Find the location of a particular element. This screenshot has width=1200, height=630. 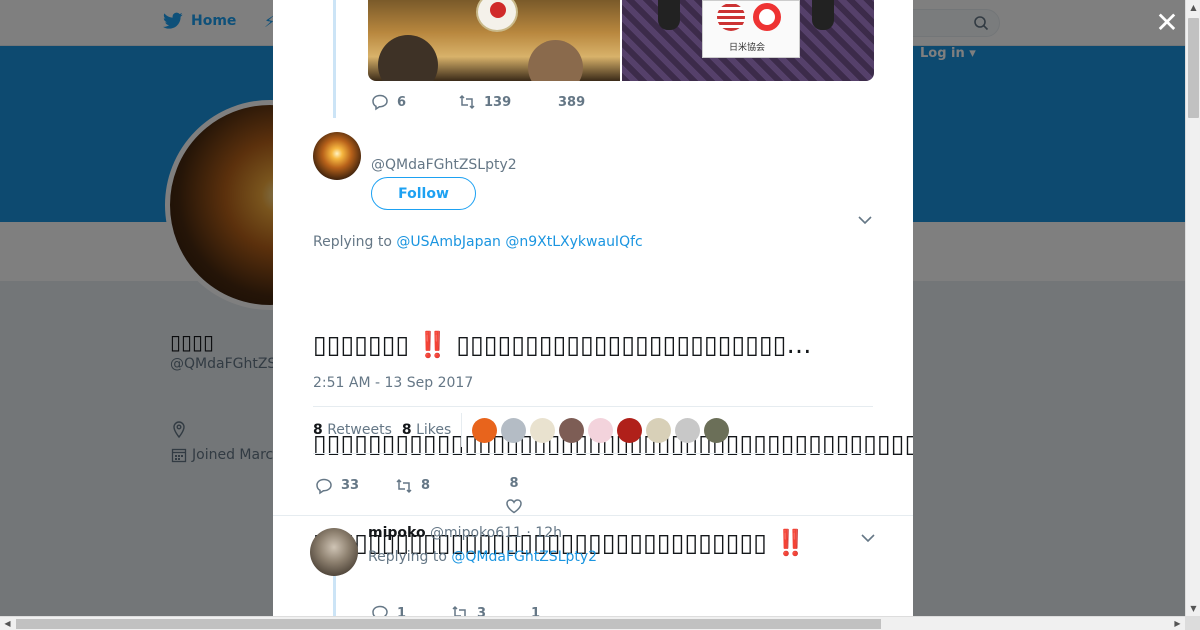

follow-button: Follow is located at coordinates (423, 193).